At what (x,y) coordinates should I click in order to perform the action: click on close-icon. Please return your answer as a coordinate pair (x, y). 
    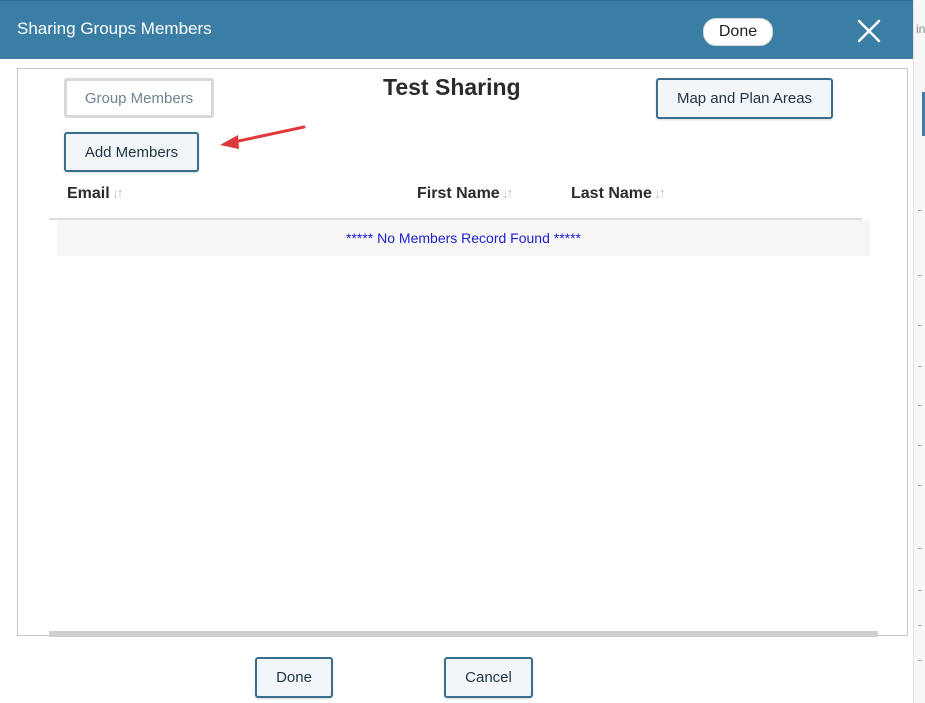
    Looking at the image, I should click on (869, 31).